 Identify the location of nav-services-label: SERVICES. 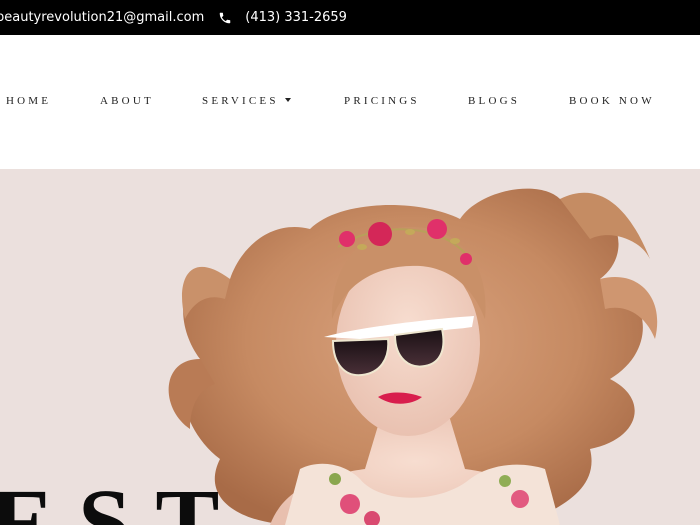
(240, 101).